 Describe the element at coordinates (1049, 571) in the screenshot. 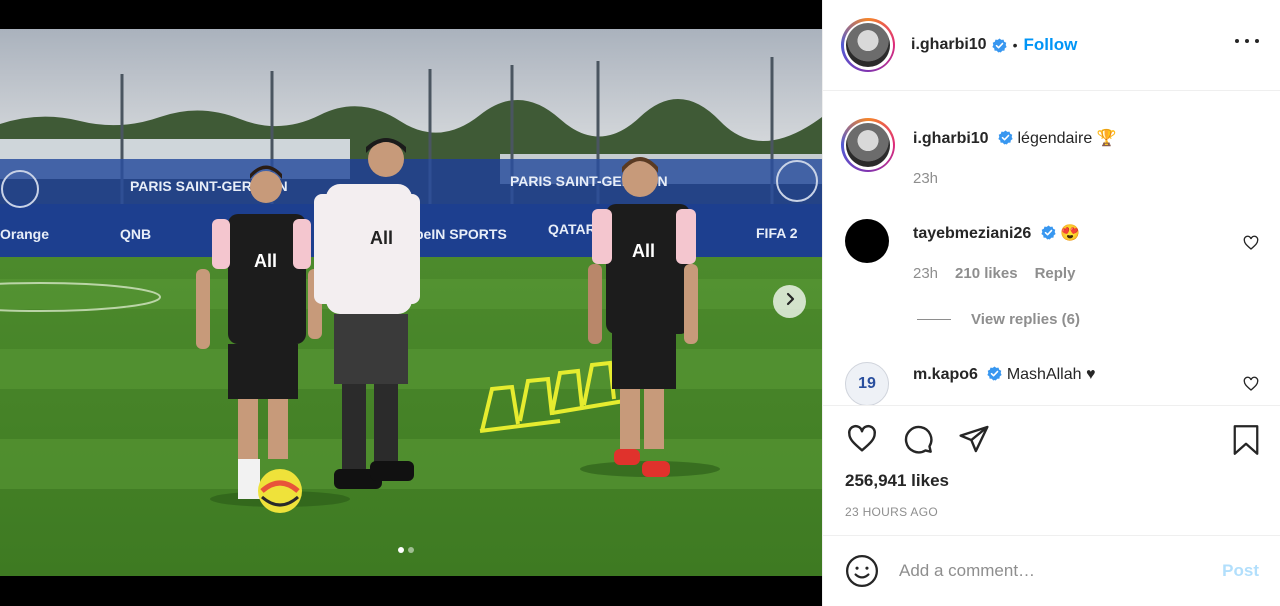

I see `comment-input` at that location.